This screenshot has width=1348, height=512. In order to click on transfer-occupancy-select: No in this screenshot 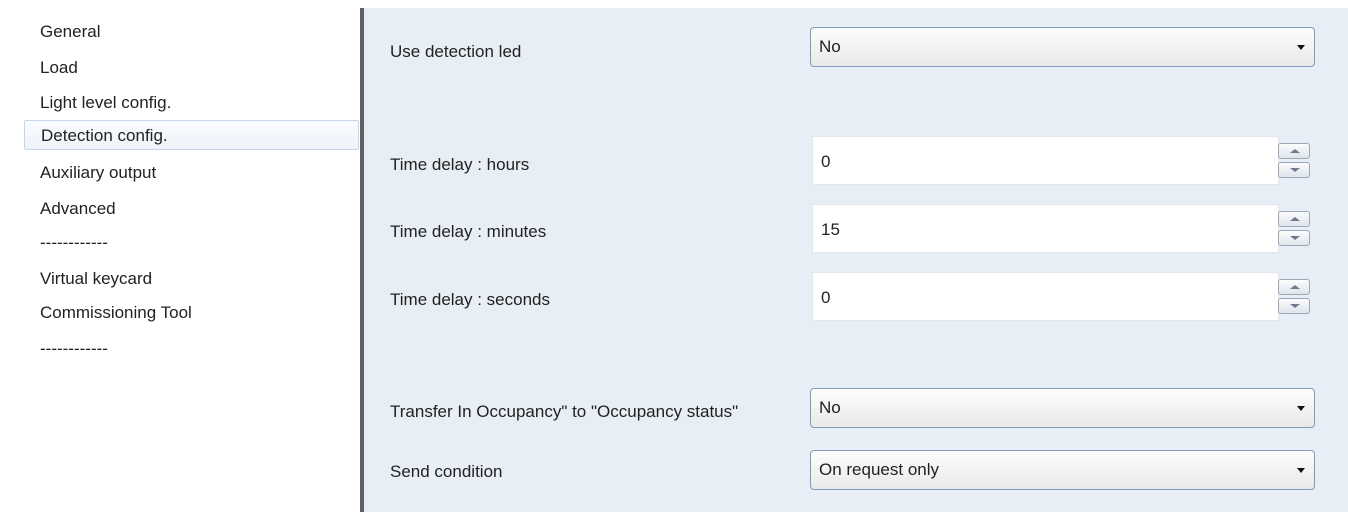, I will do `click(1062, 408)`.